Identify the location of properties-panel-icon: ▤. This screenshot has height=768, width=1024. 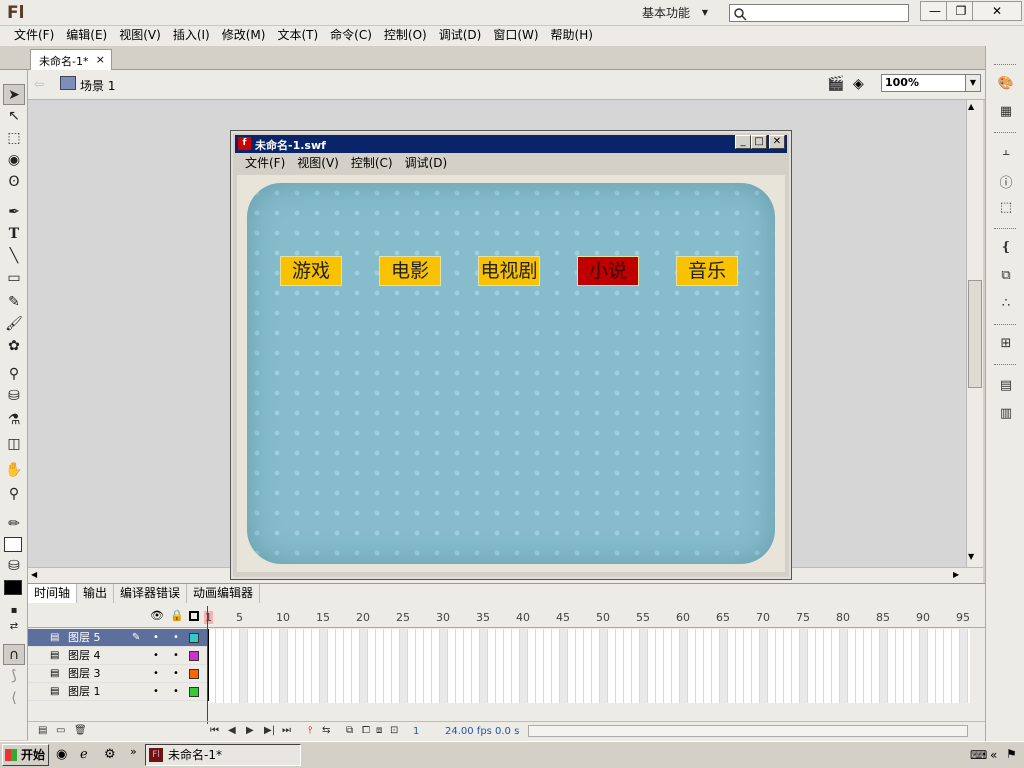
(1006, 387).